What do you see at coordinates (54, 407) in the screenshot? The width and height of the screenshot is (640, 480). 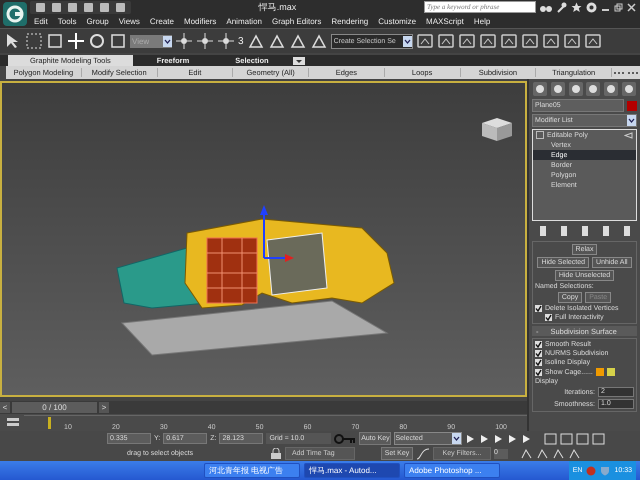 I see `time-slider-thumb: 0 / 100` at bounding box center [54, 407].